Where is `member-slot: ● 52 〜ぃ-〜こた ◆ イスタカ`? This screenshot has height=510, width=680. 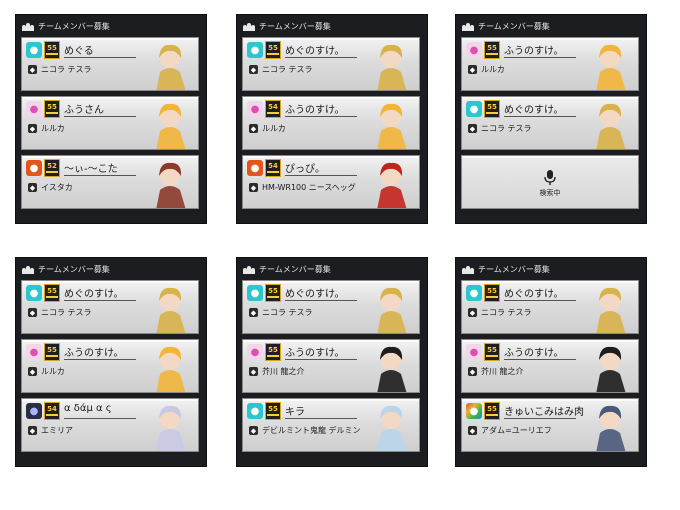 member-slot: ● 52 〜ぃ-〜こた ◆ イスタカ is located at coordinates (110, 182).